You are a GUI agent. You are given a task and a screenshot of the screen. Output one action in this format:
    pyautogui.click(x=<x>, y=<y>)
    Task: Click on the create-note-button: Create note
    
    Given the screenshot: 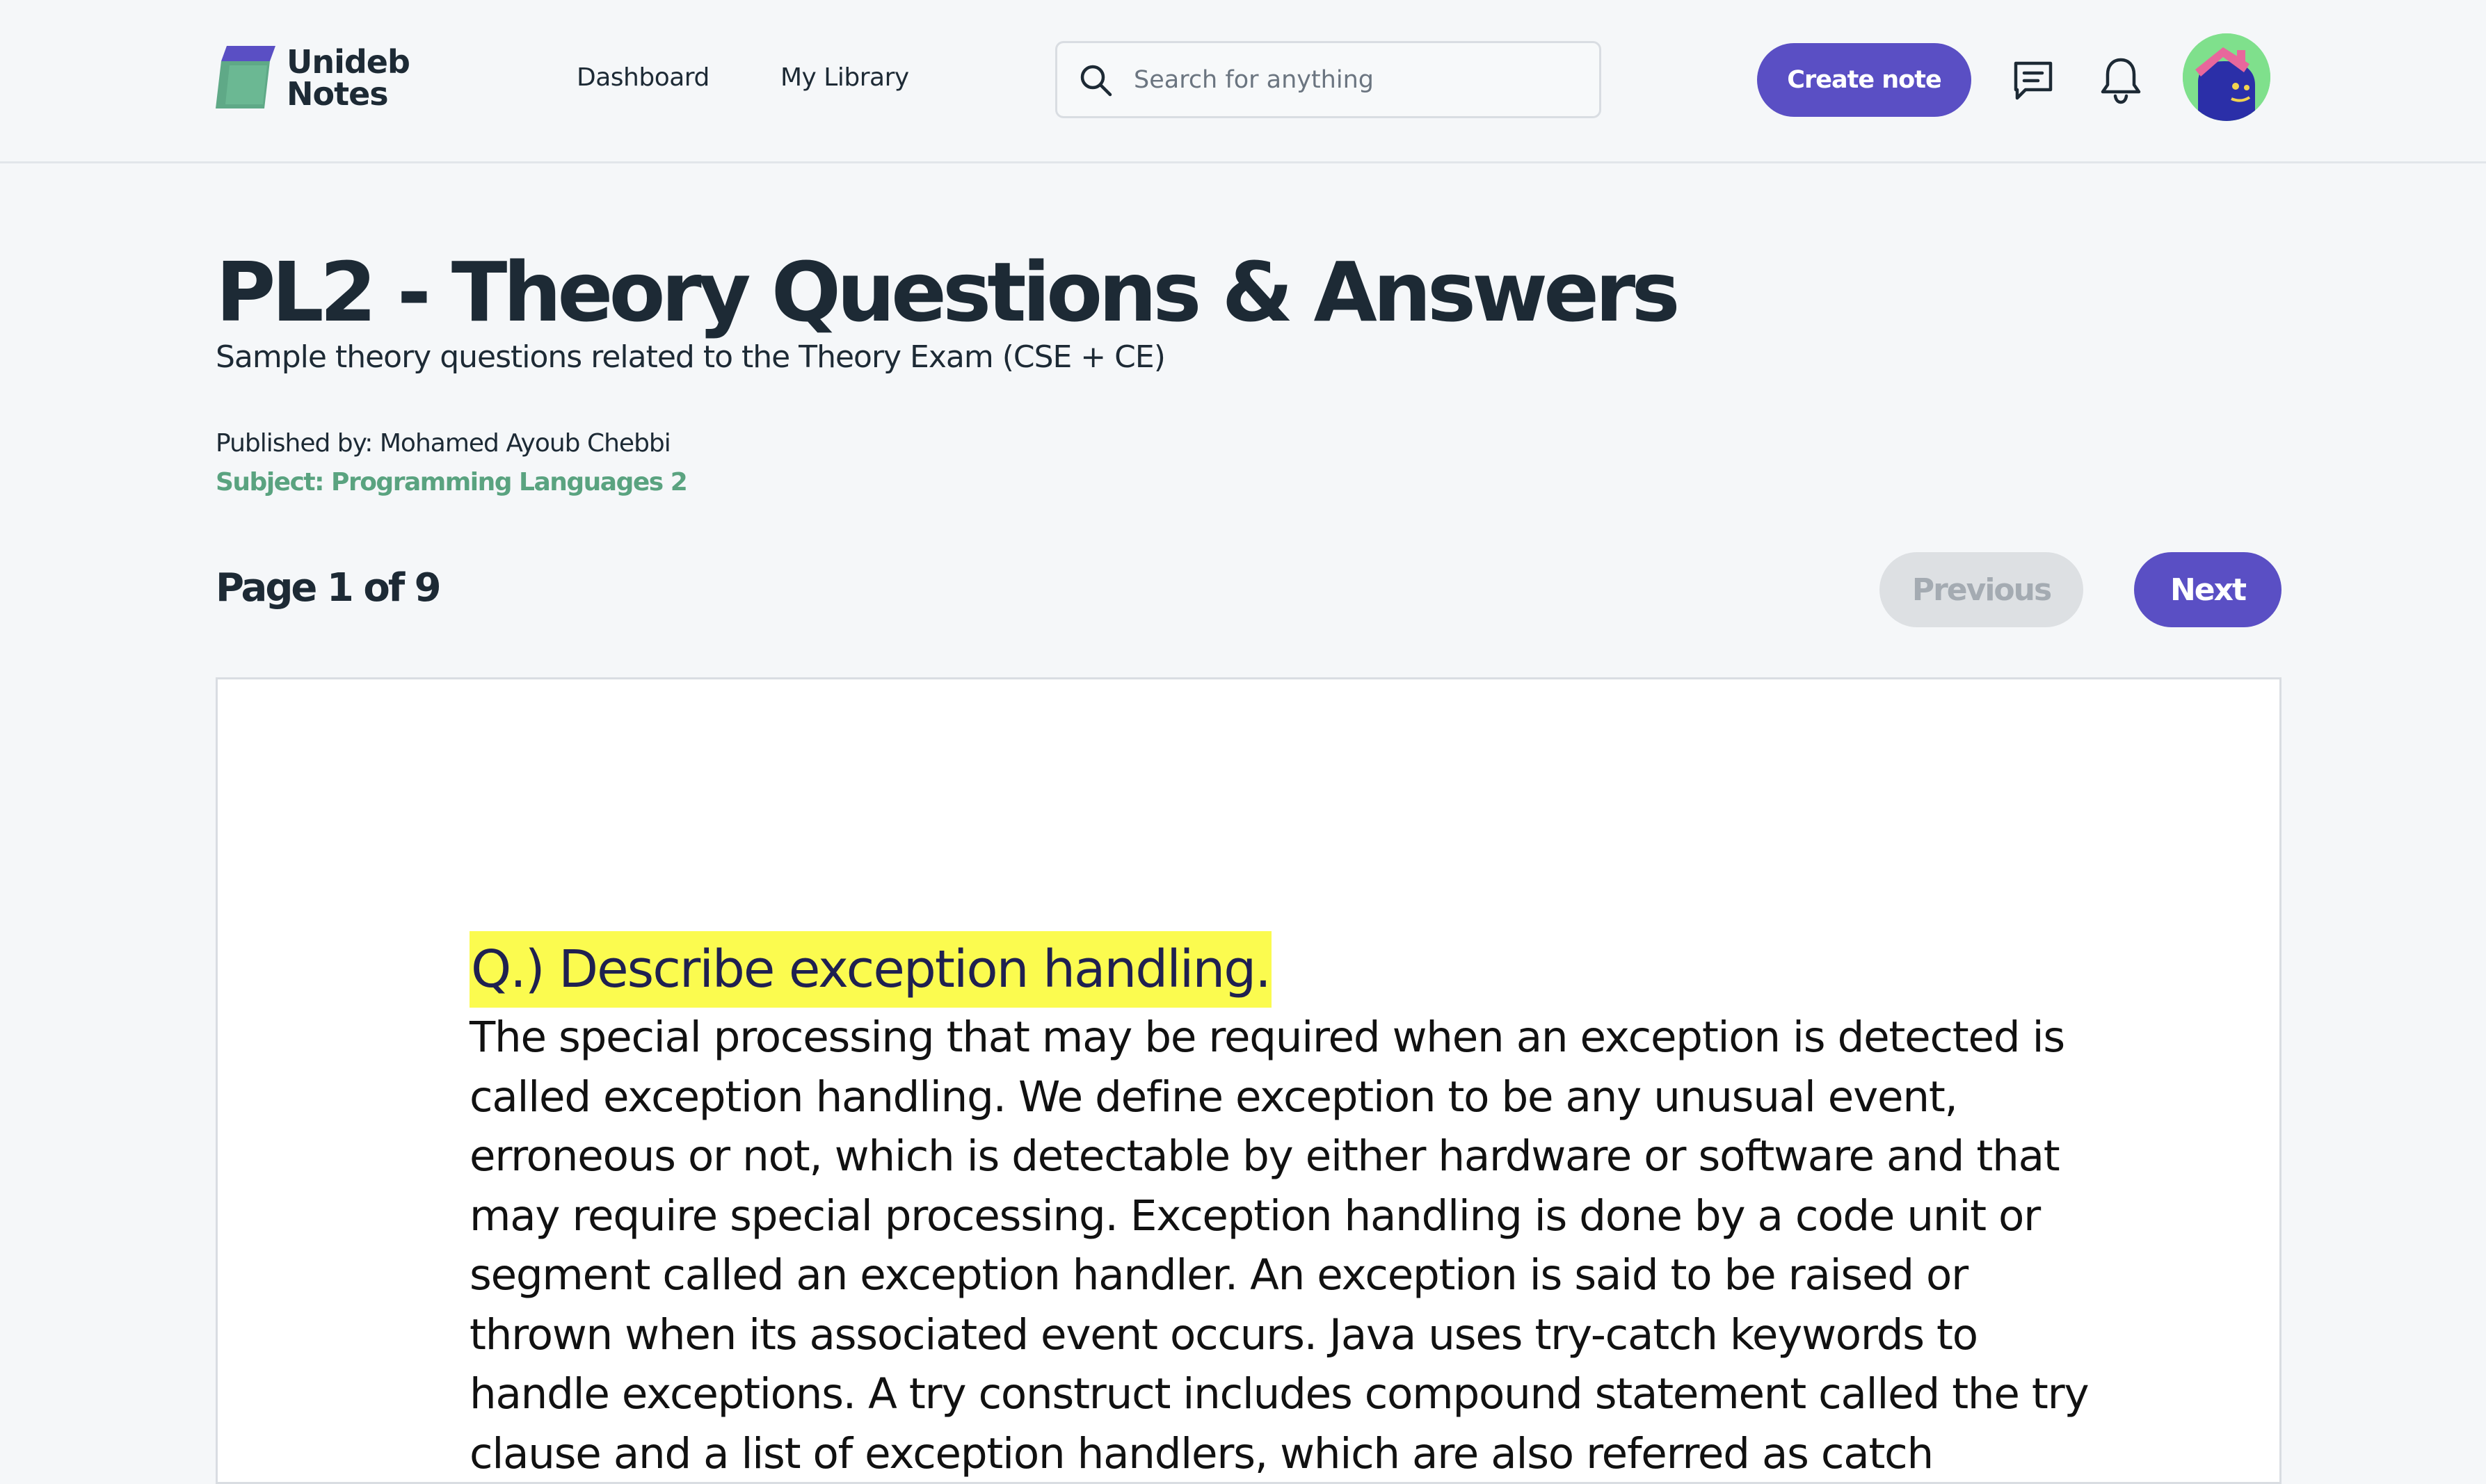 What is the action you would take?
    pyautogui.click(x=1864, y=80)
    